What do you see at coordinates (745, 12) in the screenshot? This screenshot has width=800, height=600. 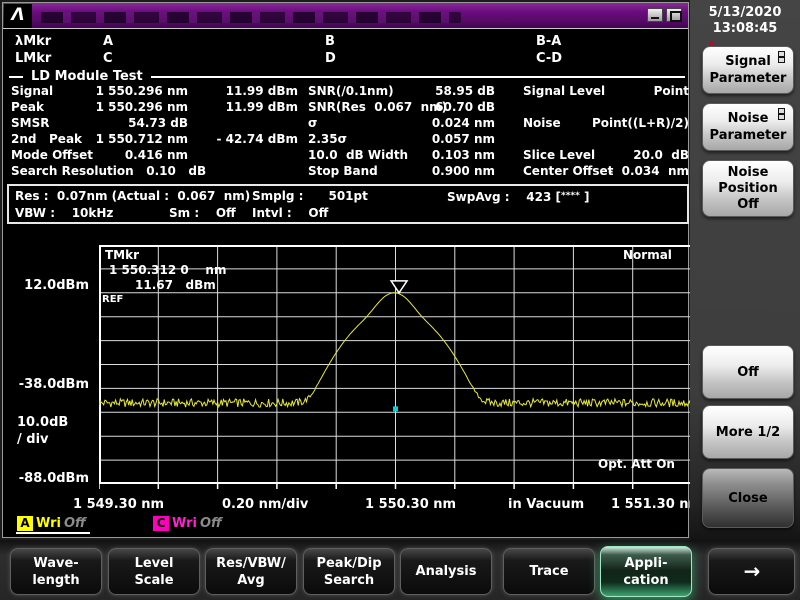 I see `date-display: 5/13/2020` at bounding box center [745, 12].